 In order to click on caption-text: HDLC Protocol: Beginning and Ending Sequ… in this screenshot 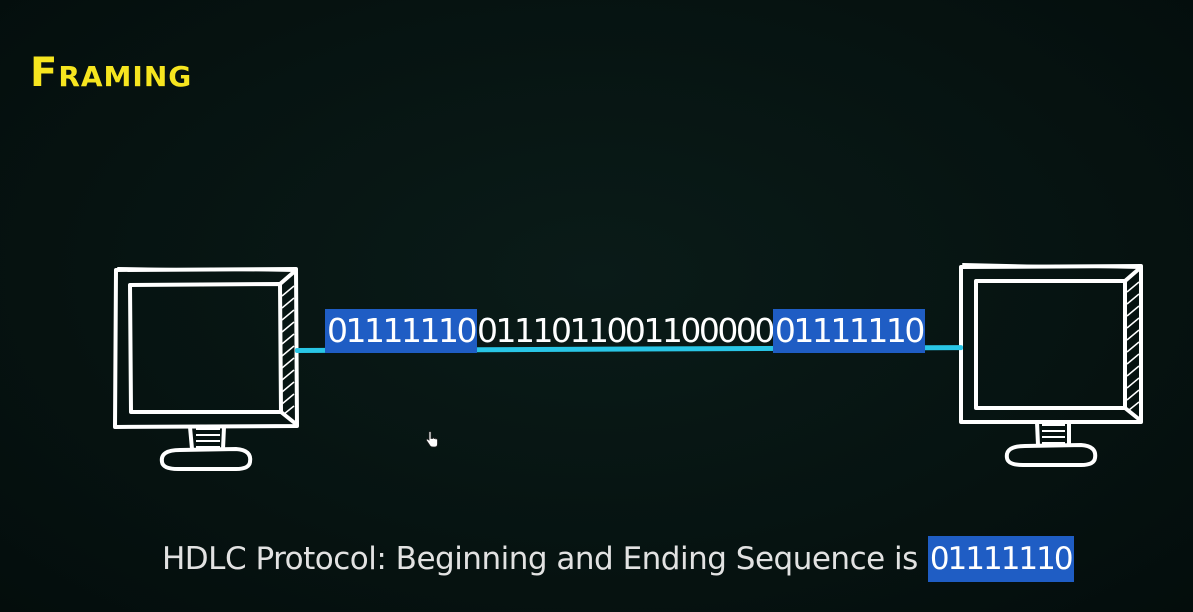, I will do `click(540, 559)`.